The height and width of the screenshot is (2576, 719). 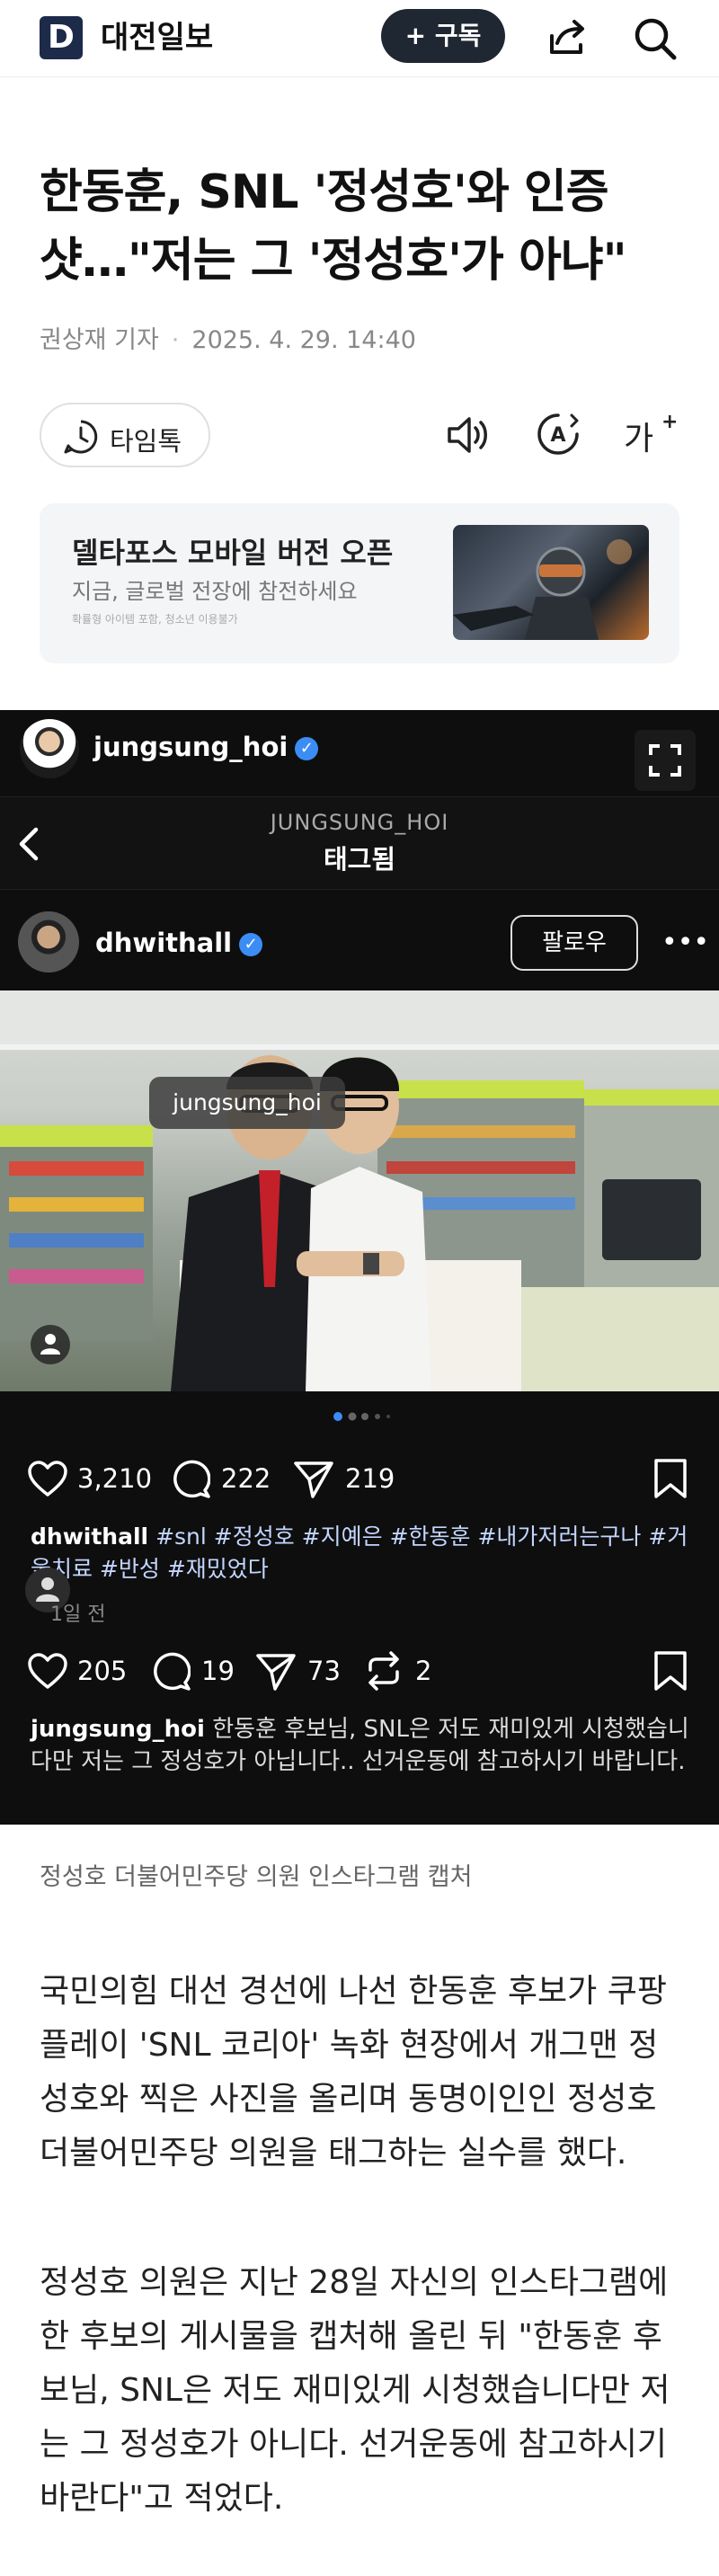 I want to click on article-headline: 한동훈, SNL '정성호'와 인증샷…"저는 그 '정성호'가 아냐", so click(x=333, y=226).